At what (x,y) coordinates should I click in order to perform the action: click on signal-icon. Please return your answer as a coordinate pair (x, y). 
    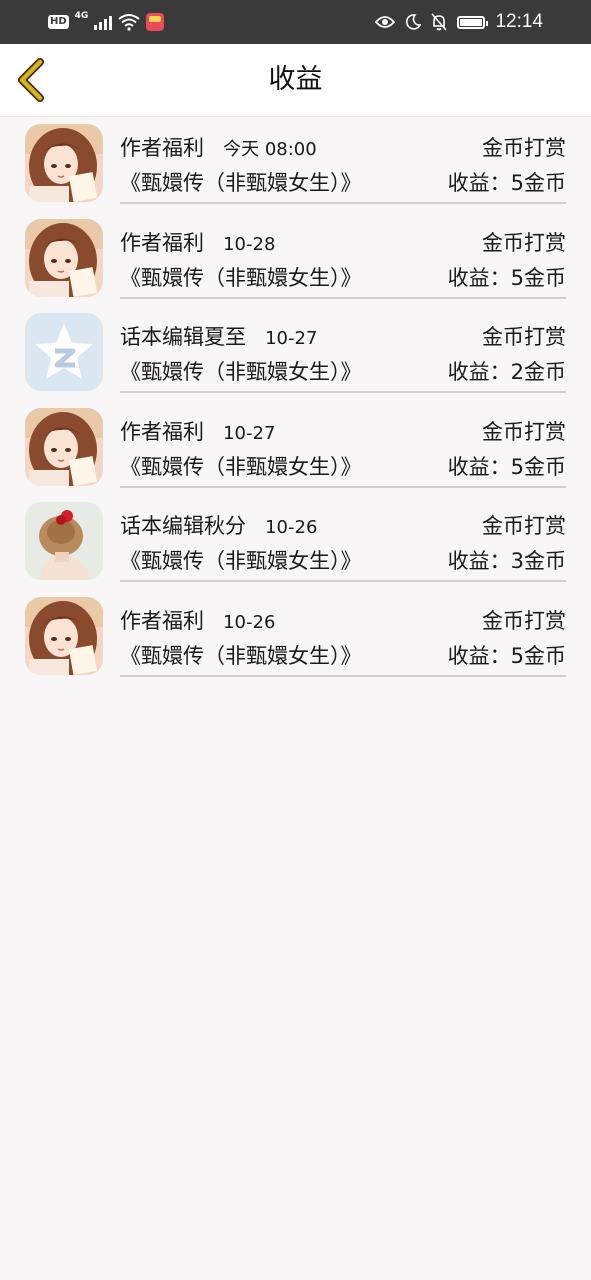
    Looking at the image, I should click on (103, 22).